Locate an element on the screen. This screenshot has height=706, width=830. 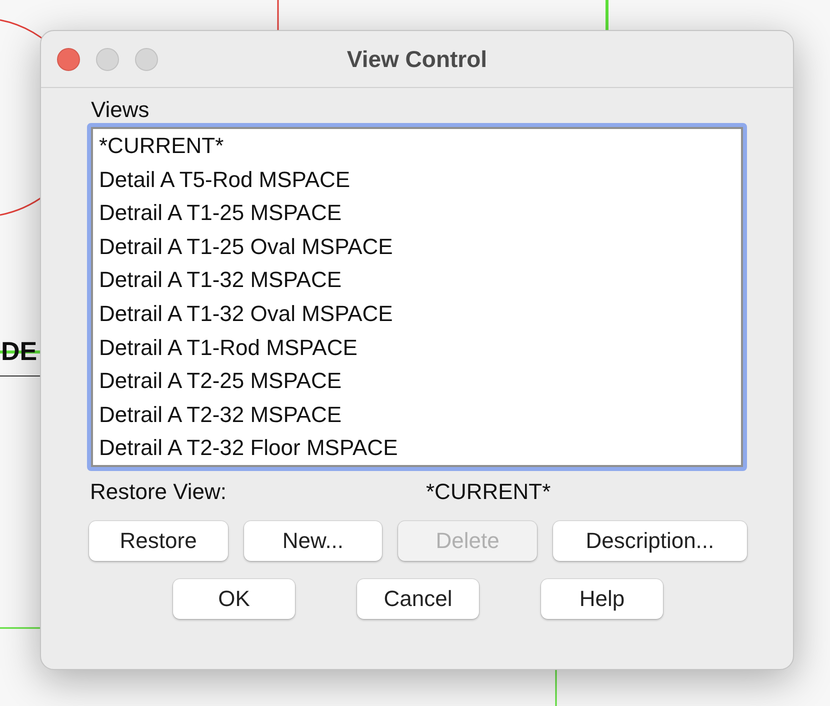
restore-view-value: *CURRENT* is located at coordinates (488, 492).